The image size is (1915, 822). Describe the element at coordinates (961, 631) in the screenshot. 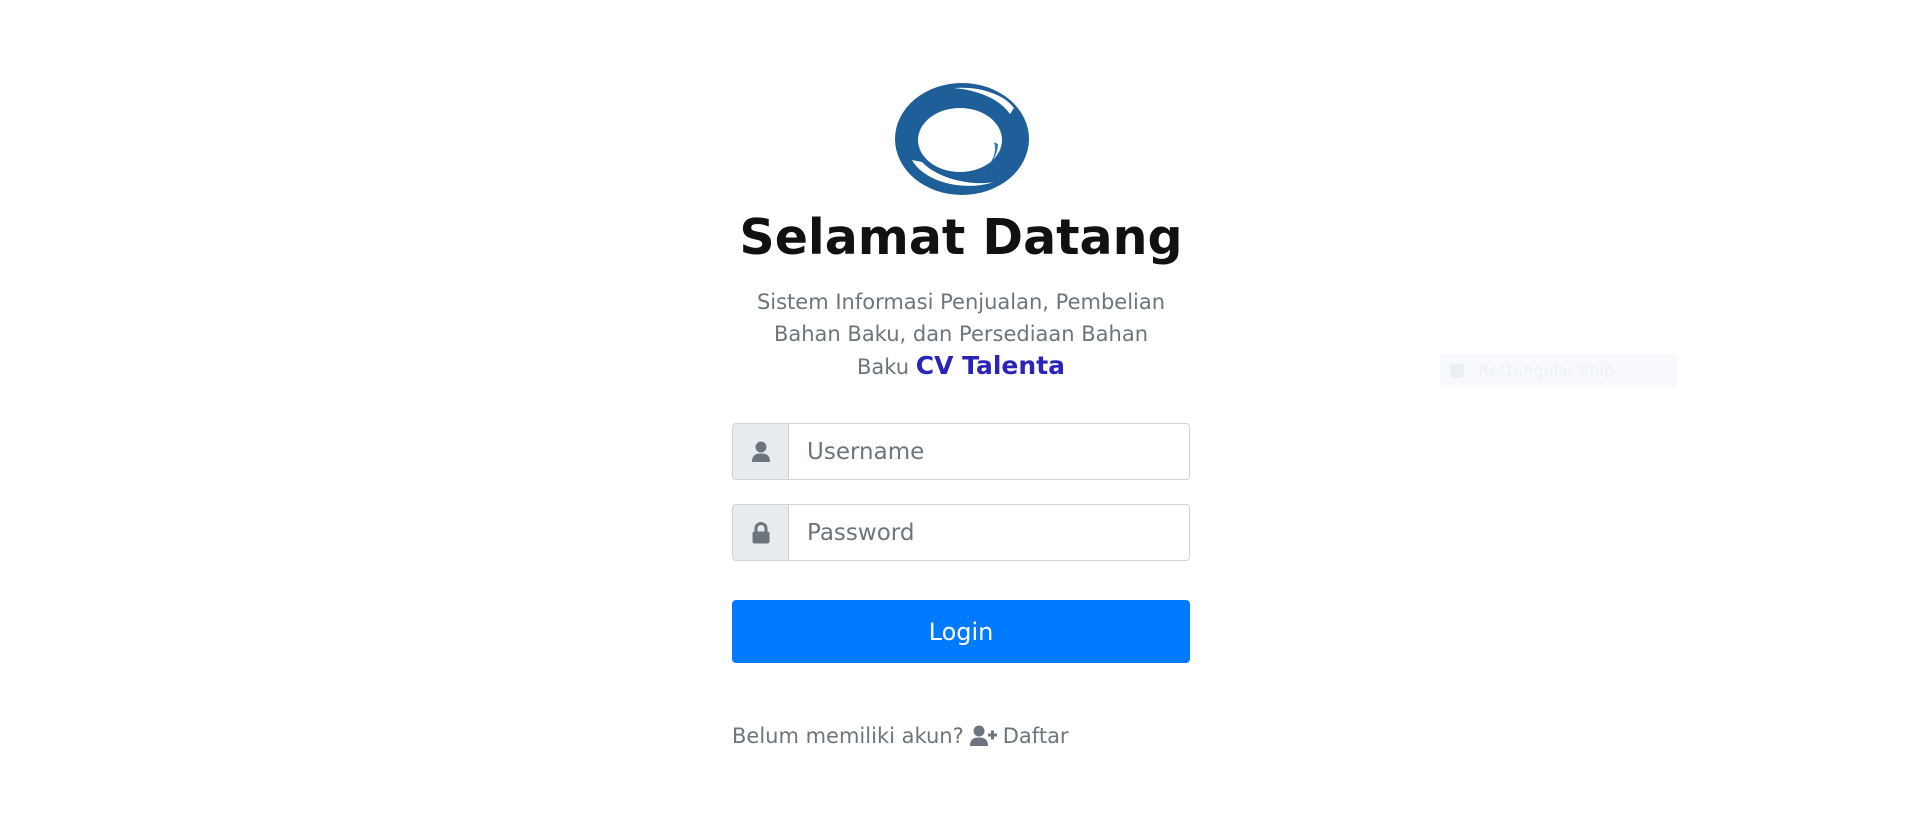

I see `login-button: Login` at that location.